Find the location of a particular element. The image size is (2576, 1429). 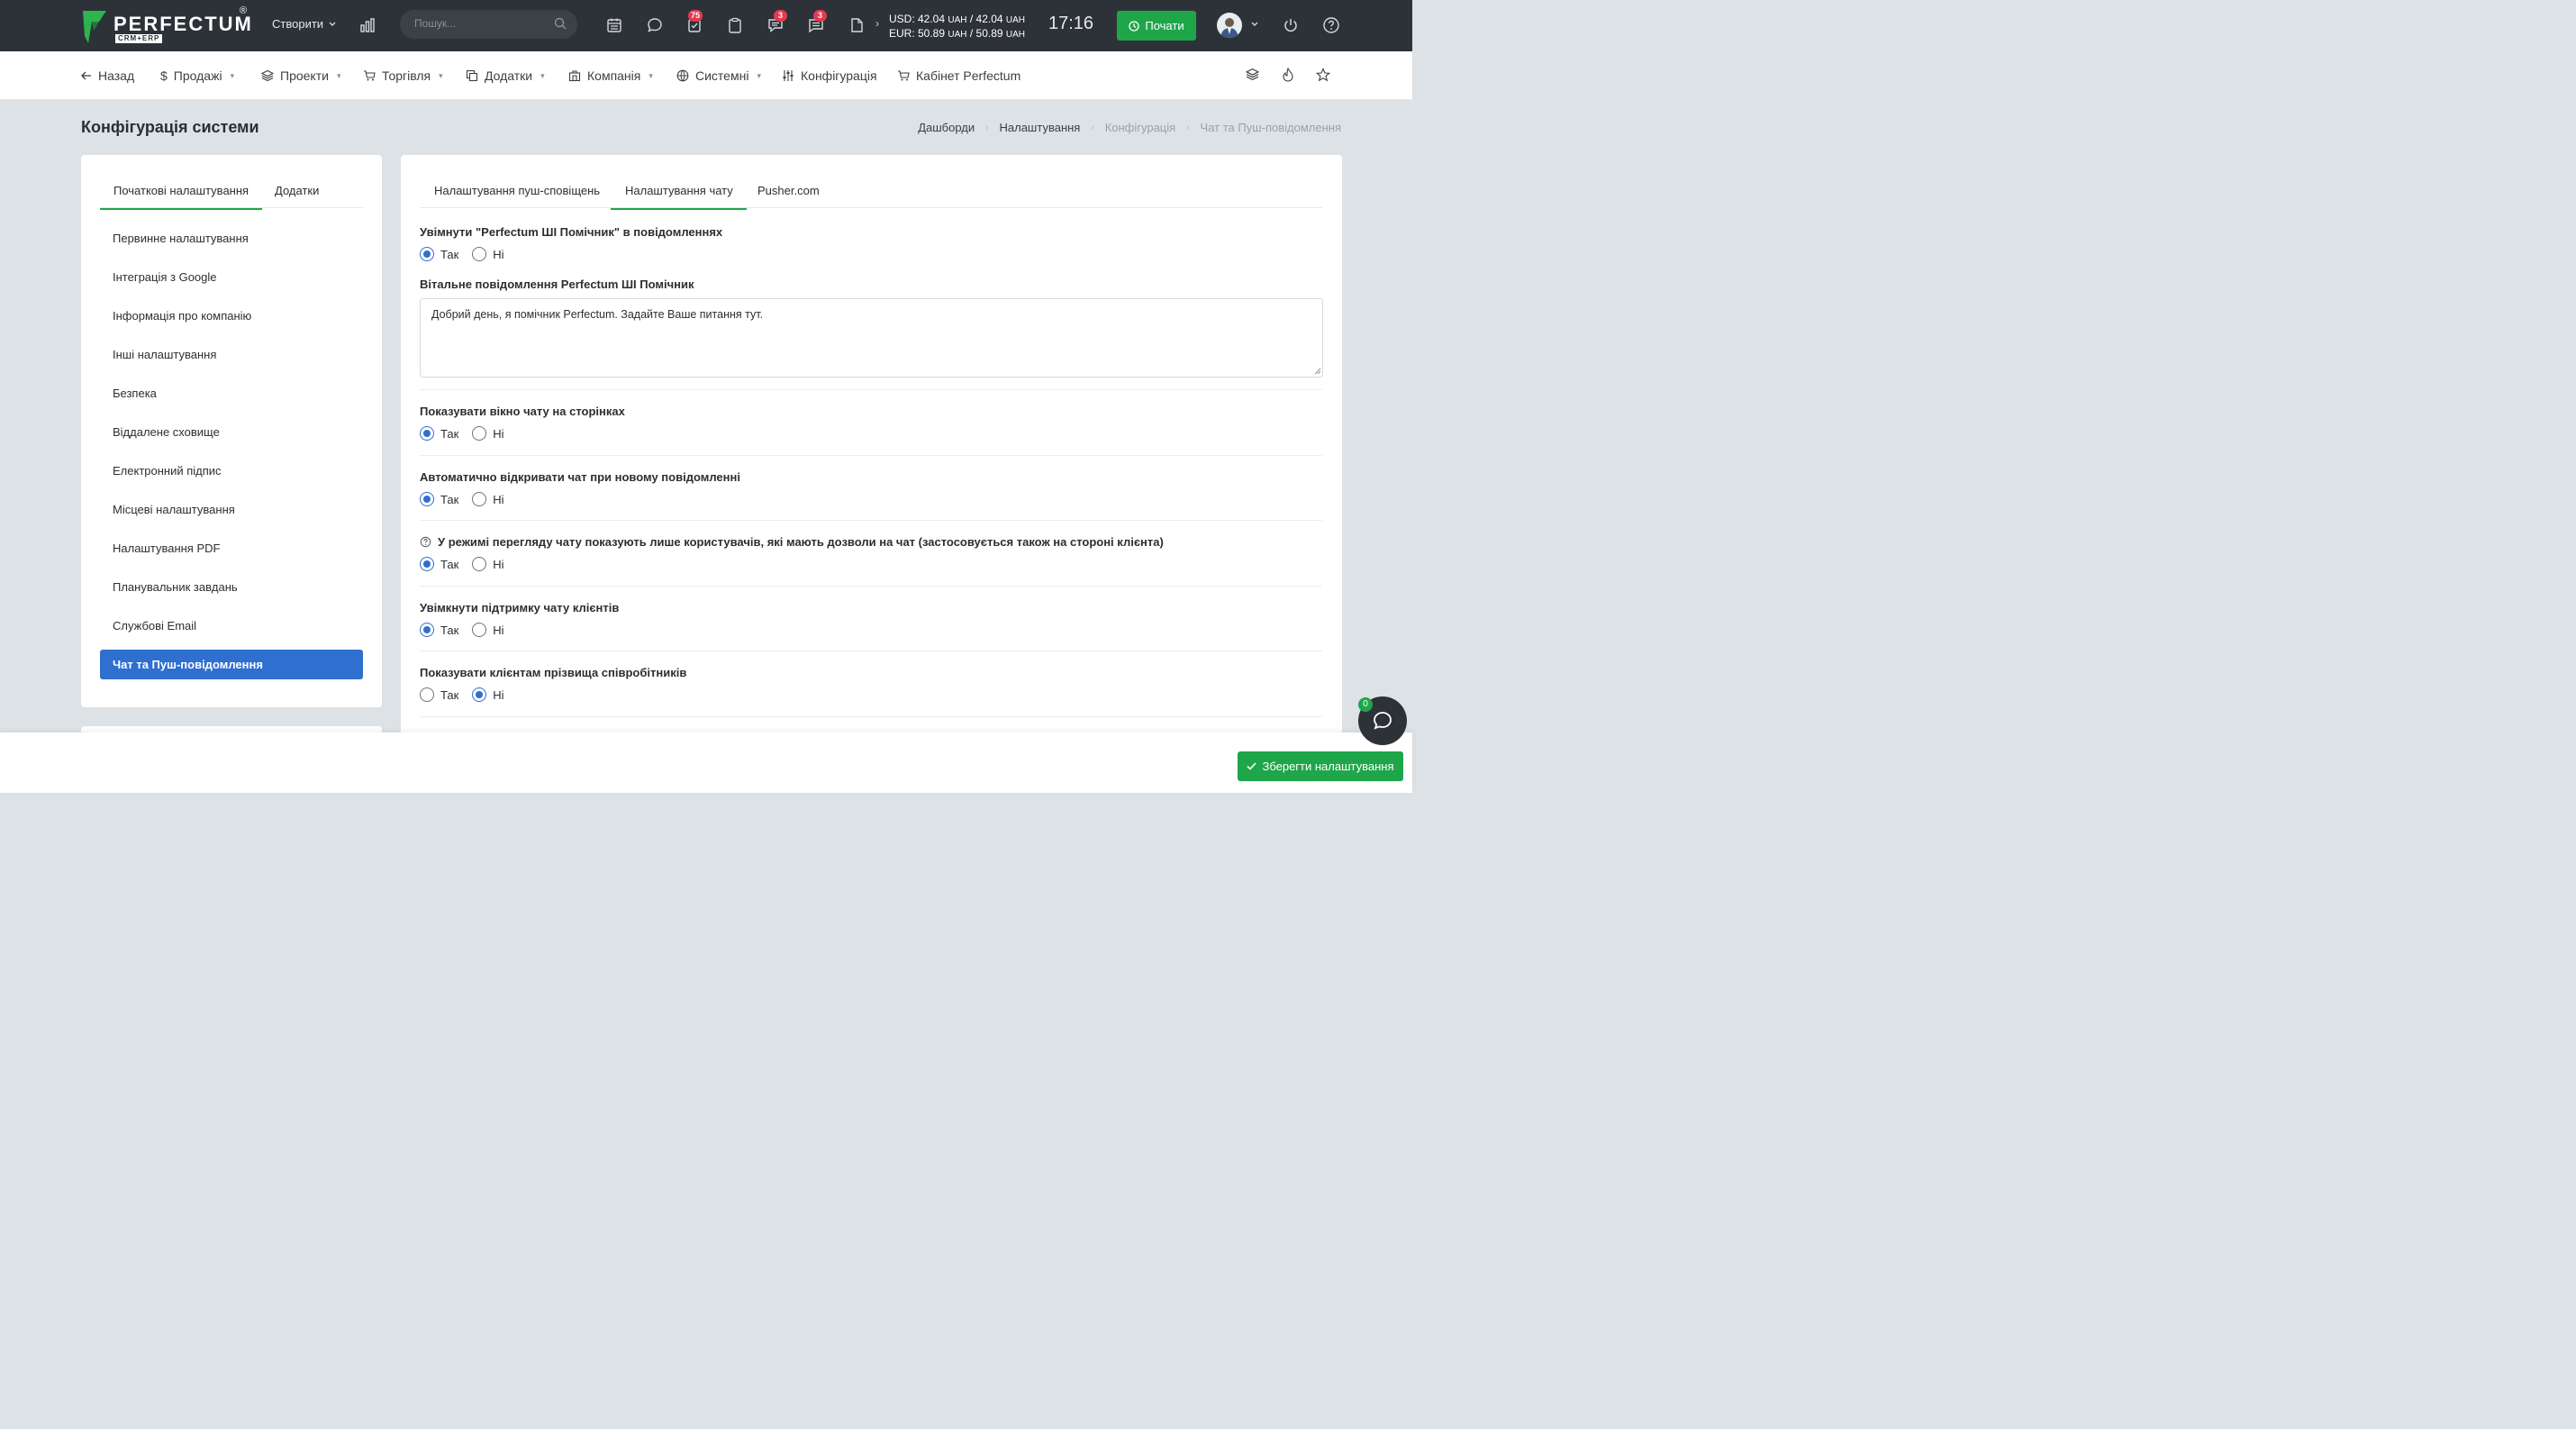

auto-open-no: Ні is located at coordinates (488, 499).